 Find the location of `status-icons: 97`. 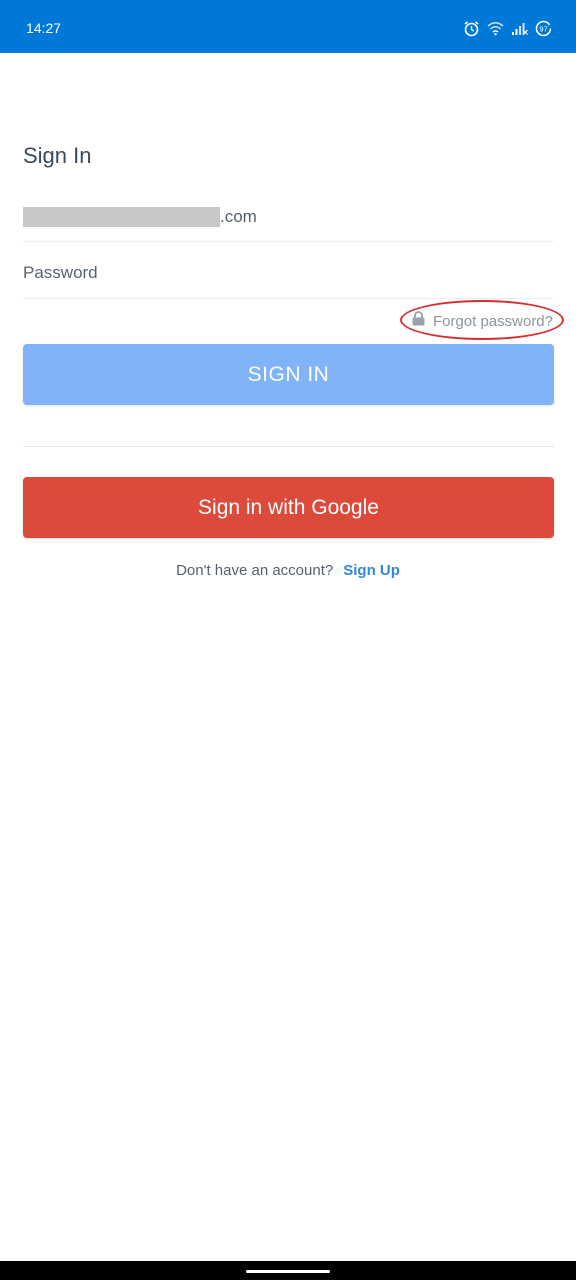

status-icons: 97 is located at coordinates (507, 28).